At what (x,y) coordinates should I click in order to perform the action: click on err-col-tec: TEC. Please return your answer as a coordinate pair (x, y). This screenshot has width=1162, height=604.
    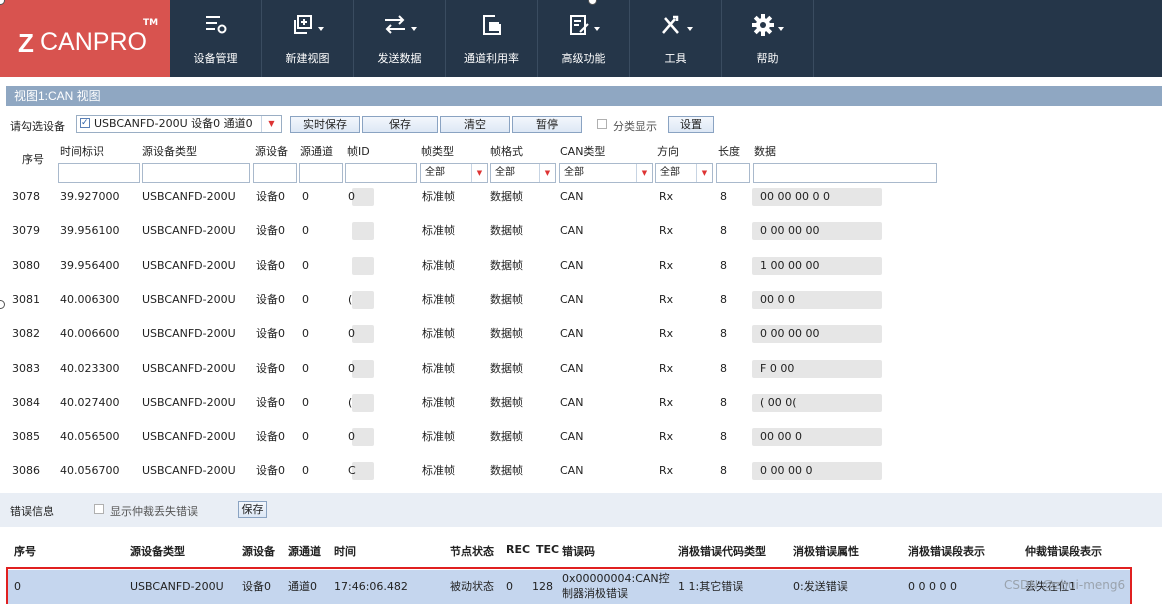
    Looking at the image, I should click on (548, 549).